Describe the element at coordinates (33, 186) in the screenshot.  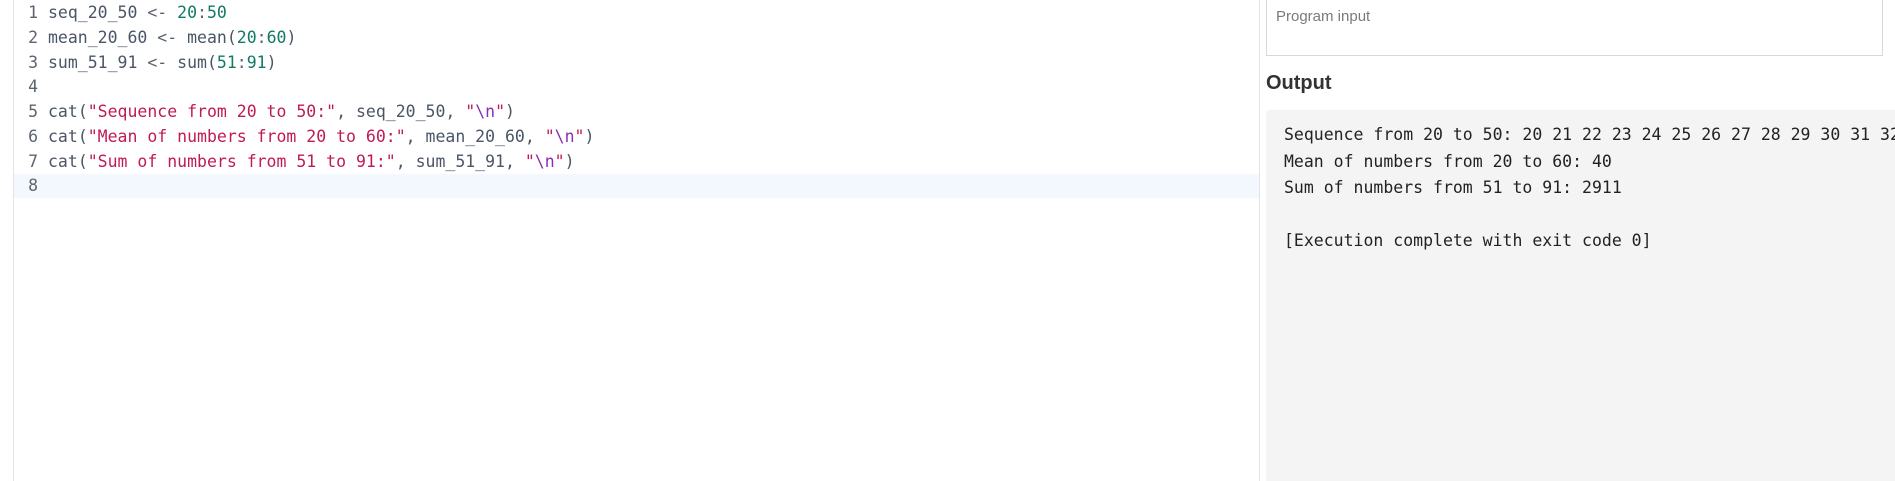
I see `line-number: 8` at that location.